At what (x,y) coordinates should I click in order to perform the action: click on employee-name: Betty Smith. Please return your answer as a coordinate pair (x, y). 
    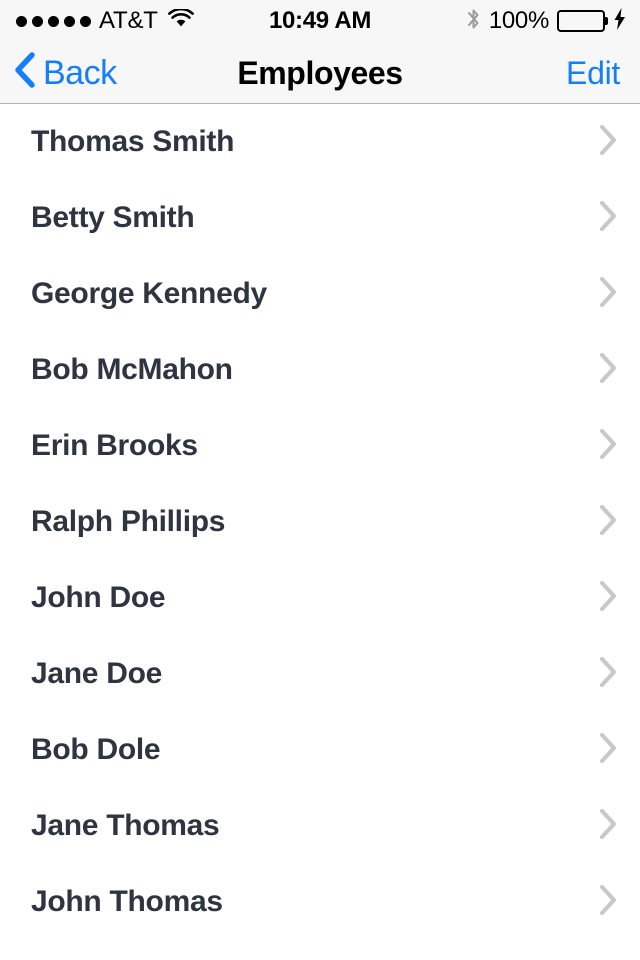
    Looking at the image, I should click on (113, 217).